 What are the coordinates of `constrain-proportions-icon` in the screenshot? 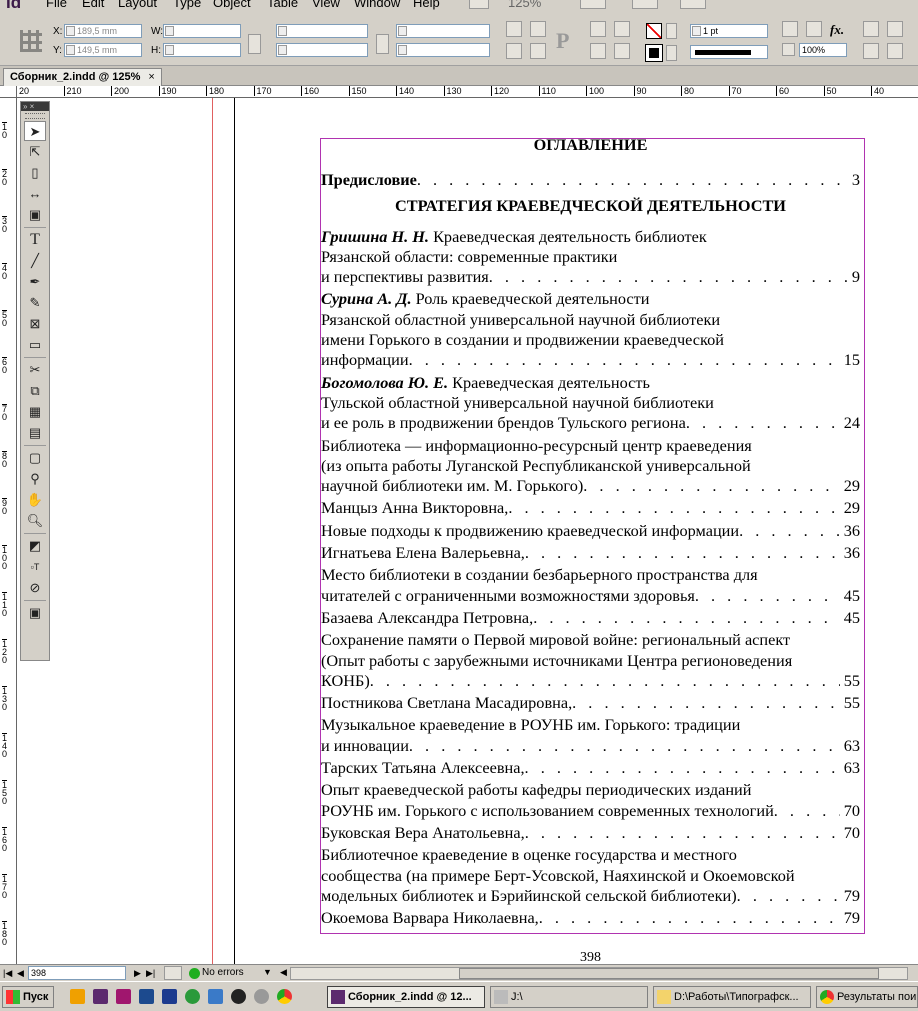 It's located at (254, 44).